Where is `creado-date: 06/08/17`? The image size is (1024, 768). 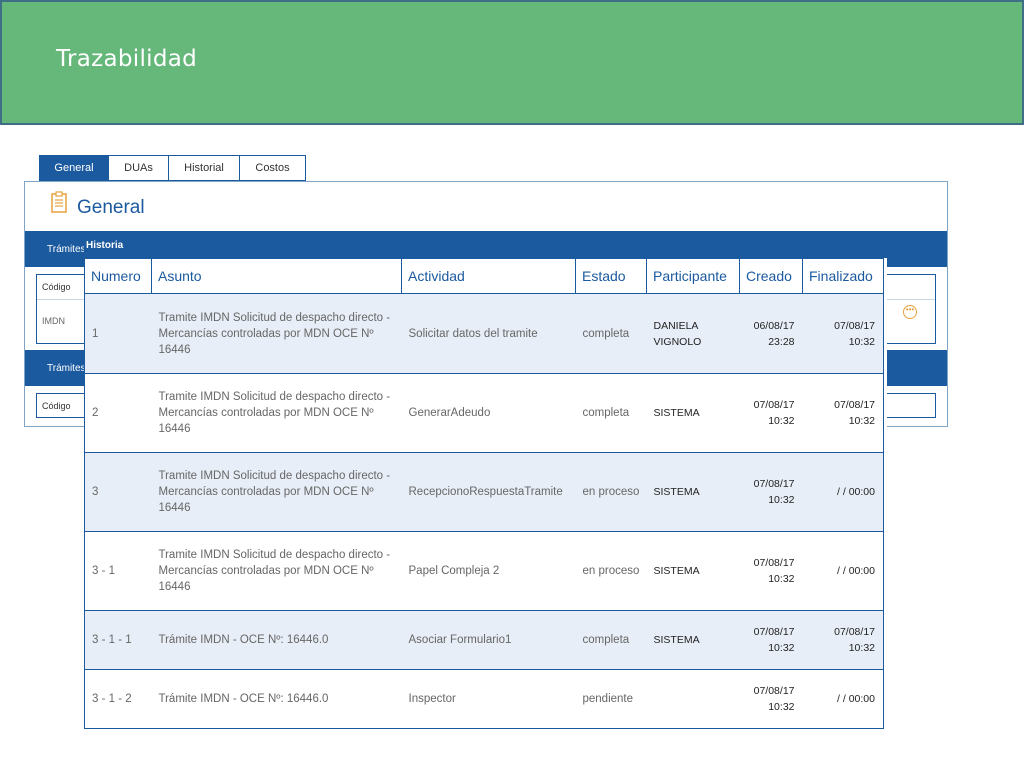
creado-date: 06/08/17 is located at coordinates (774, 326).